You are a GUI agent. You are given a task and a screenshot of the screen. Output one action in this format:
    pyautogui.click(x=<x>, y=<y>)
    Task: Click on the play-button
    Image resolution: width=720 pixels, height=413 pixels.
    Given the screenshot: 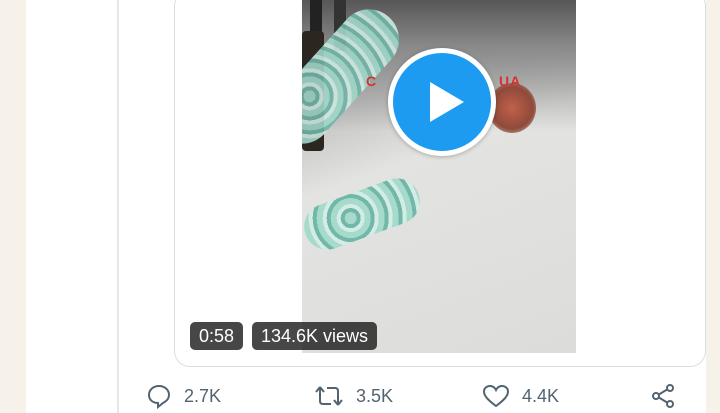 What is the action you would take?
    pyautogui.click(x=442, y=102)
    